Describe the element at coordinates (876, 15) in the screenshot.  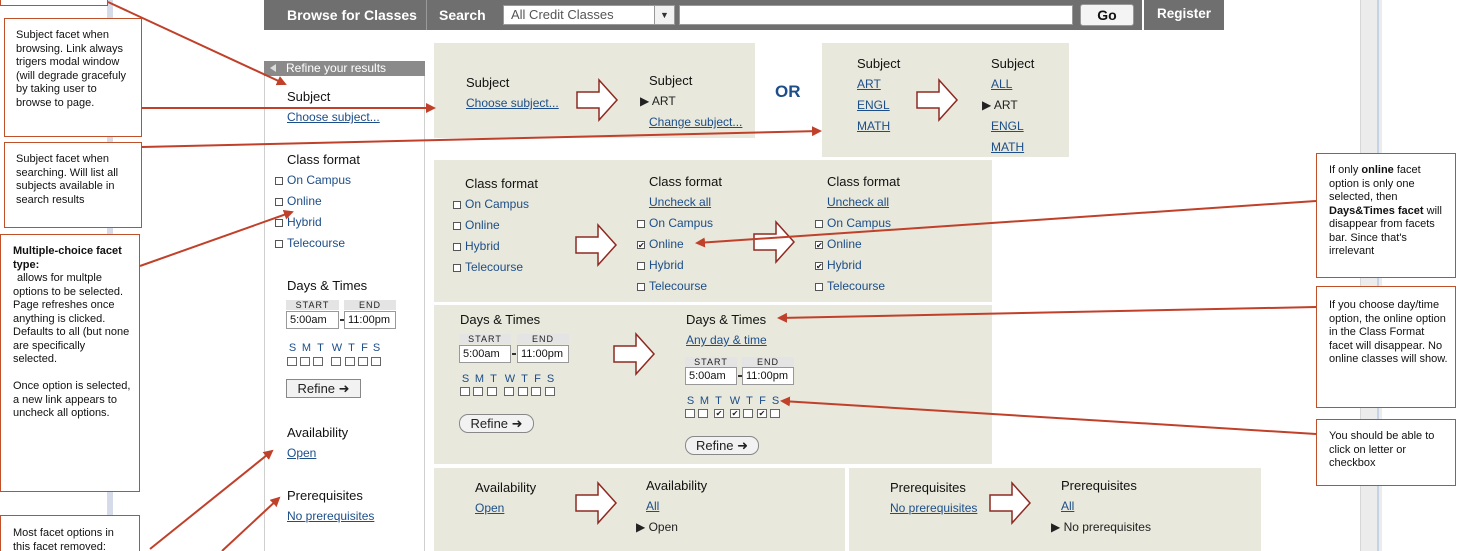
I see `search-input` at that location.